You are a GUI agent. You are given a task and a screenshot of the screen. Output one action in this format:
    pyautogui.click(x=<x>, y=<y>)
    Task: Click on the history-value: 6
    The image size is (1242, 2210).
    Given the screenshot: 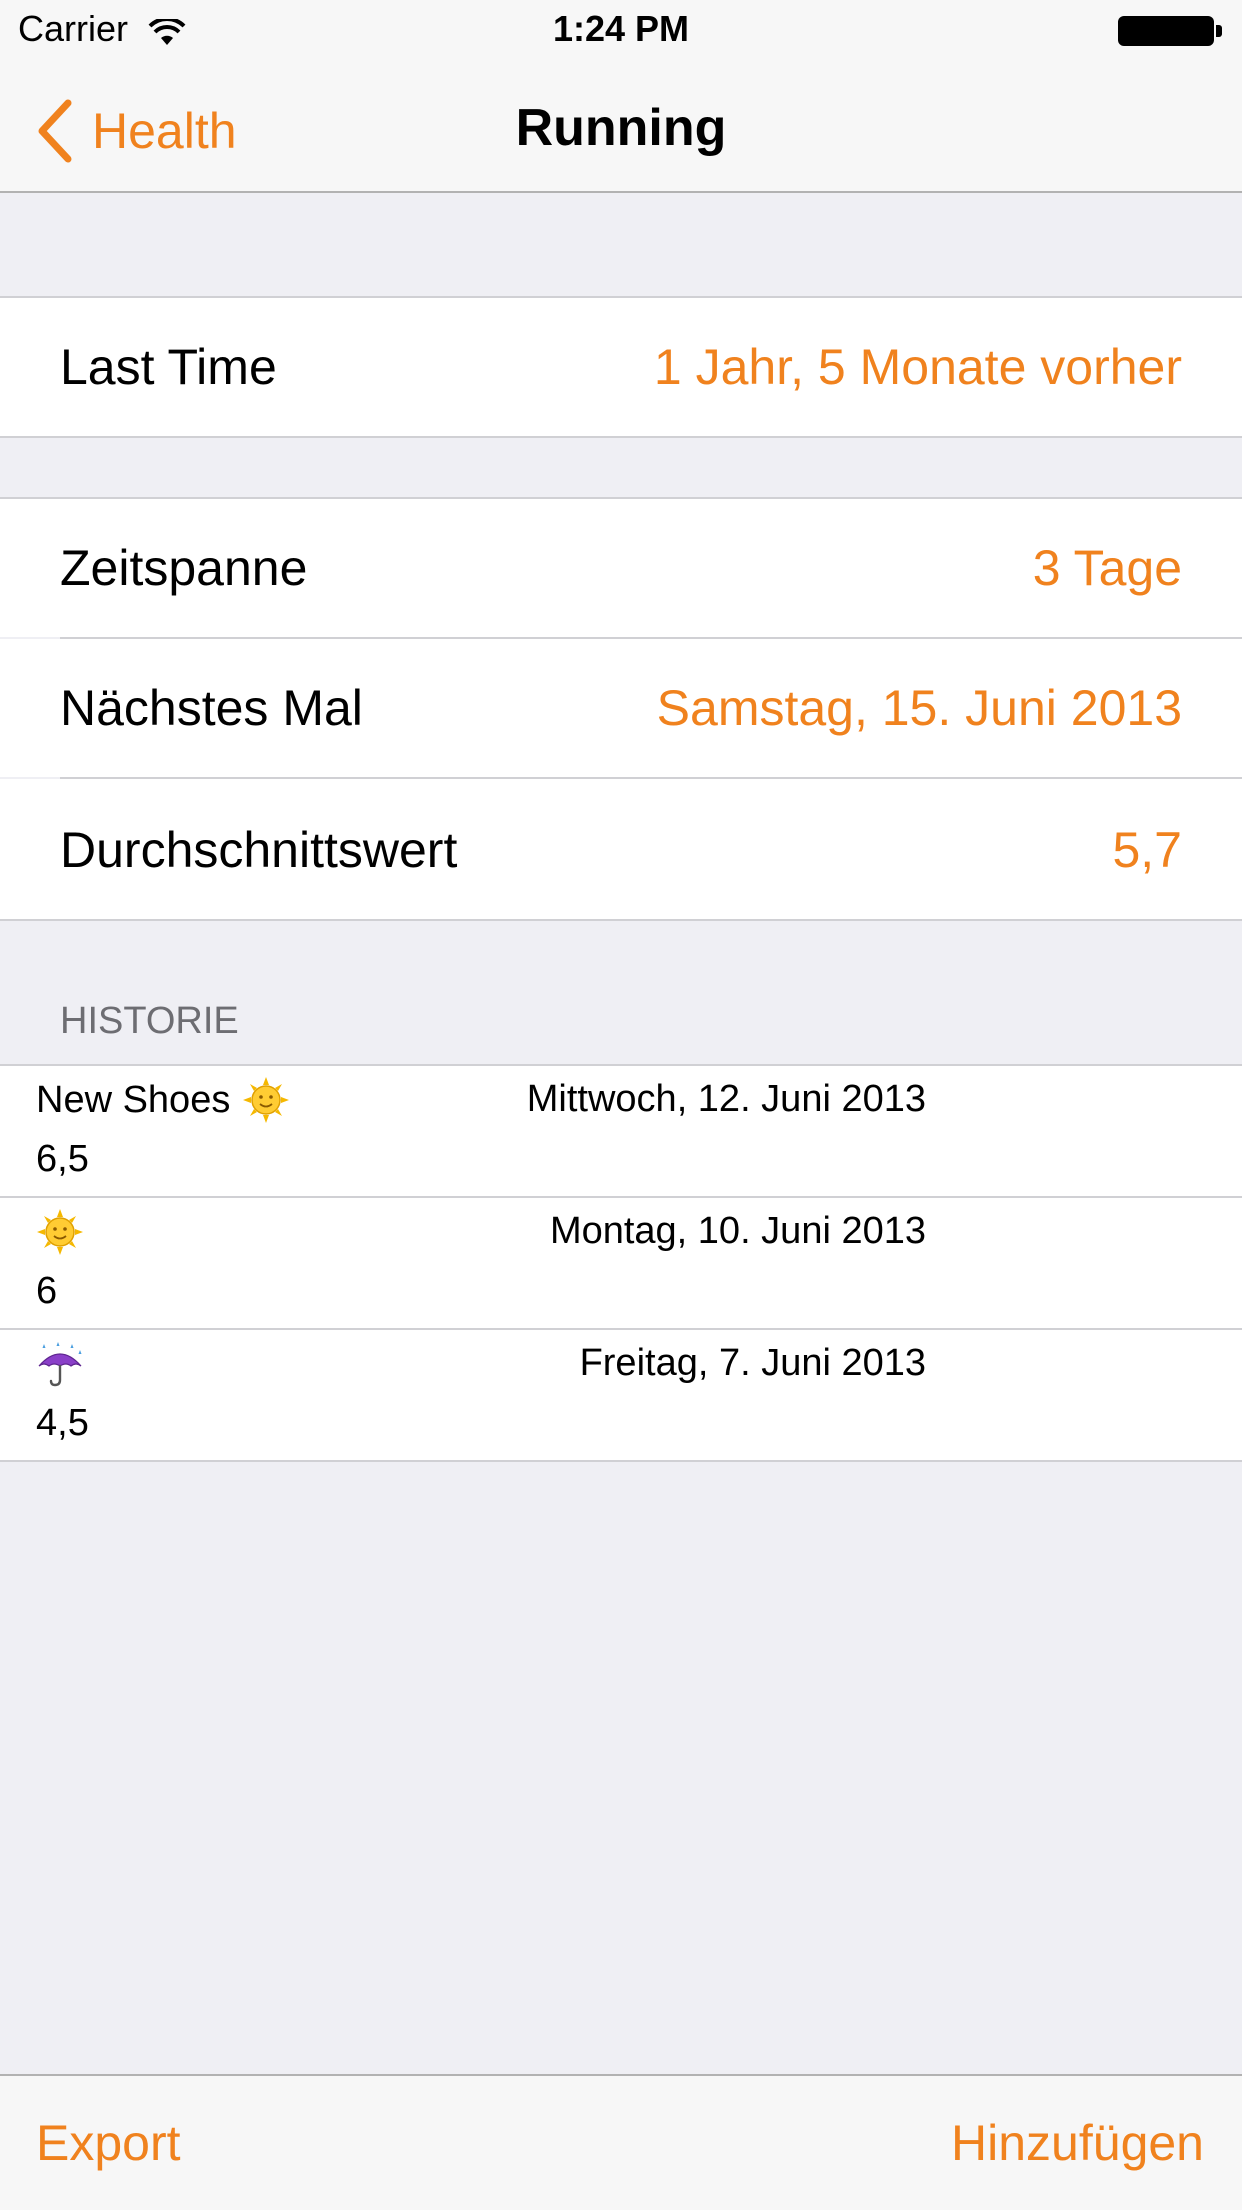 What is the action you would take?
    pyautogui.click(x=47, y=1291)
    